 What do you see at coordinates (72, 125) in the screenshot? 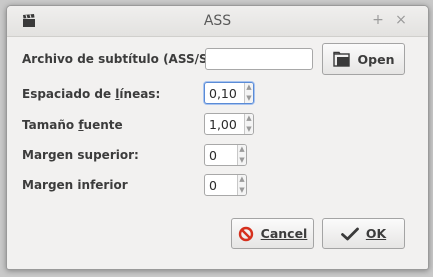
I see `font-size-label: Tamaño fuente` at bounding box center [72, 125].